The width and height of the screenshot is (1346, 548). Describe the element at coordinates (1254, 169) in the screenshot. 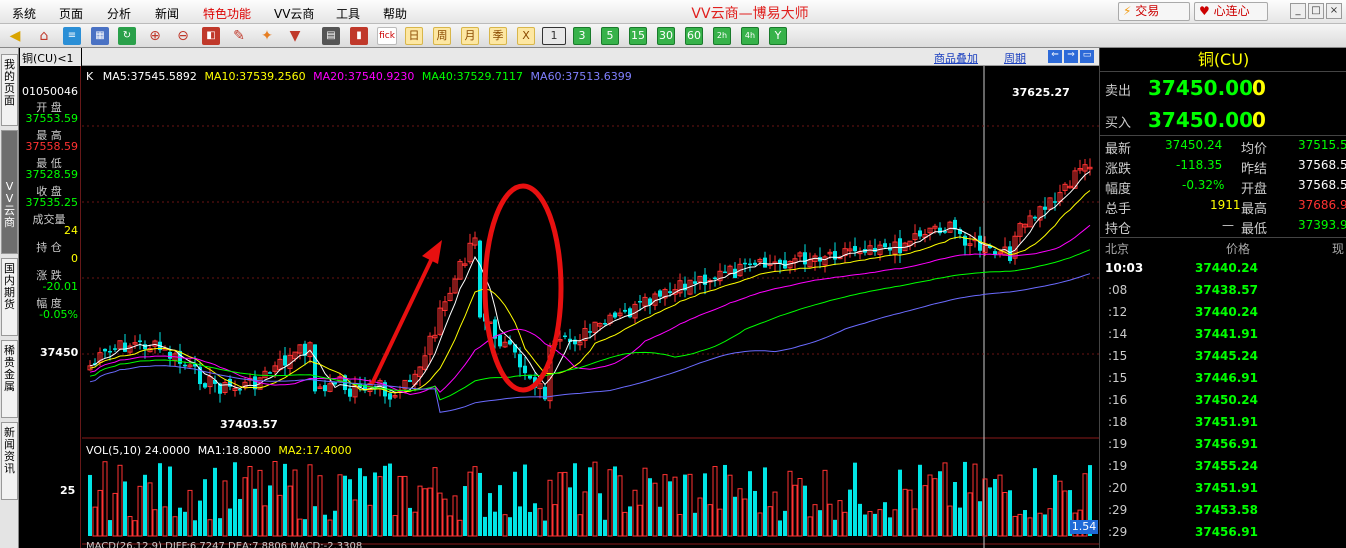

I see `prev-label: 昨结` at that location.